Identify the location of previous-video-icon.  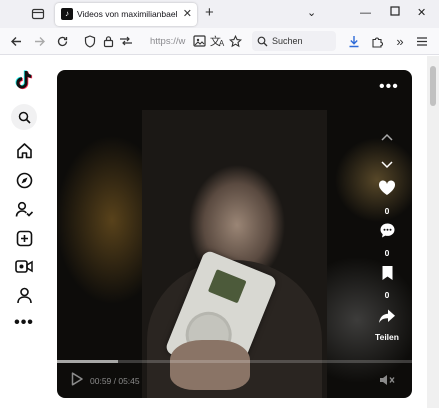
(387, 137).